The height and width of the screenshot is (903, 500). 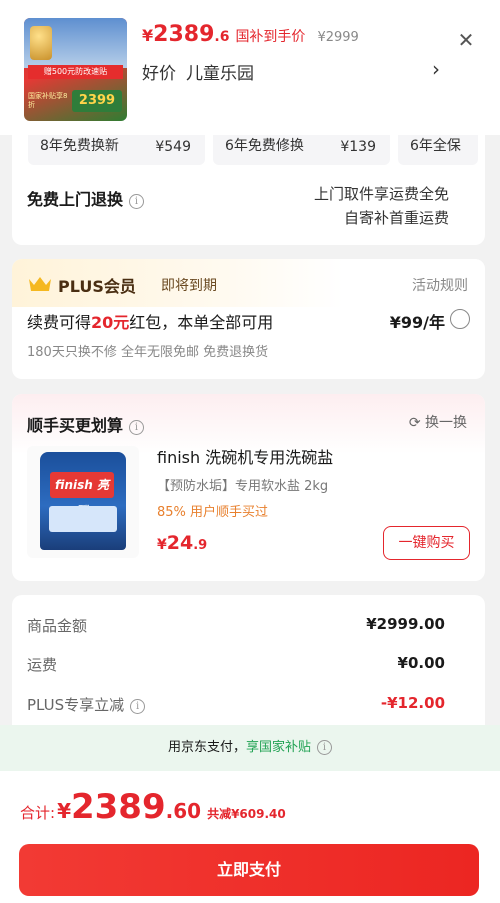 What do you see at coordinates (279, 747) in the screenshot?
I see `pay-banner-b: 享国家补贴` at bounding box center [279, 747].